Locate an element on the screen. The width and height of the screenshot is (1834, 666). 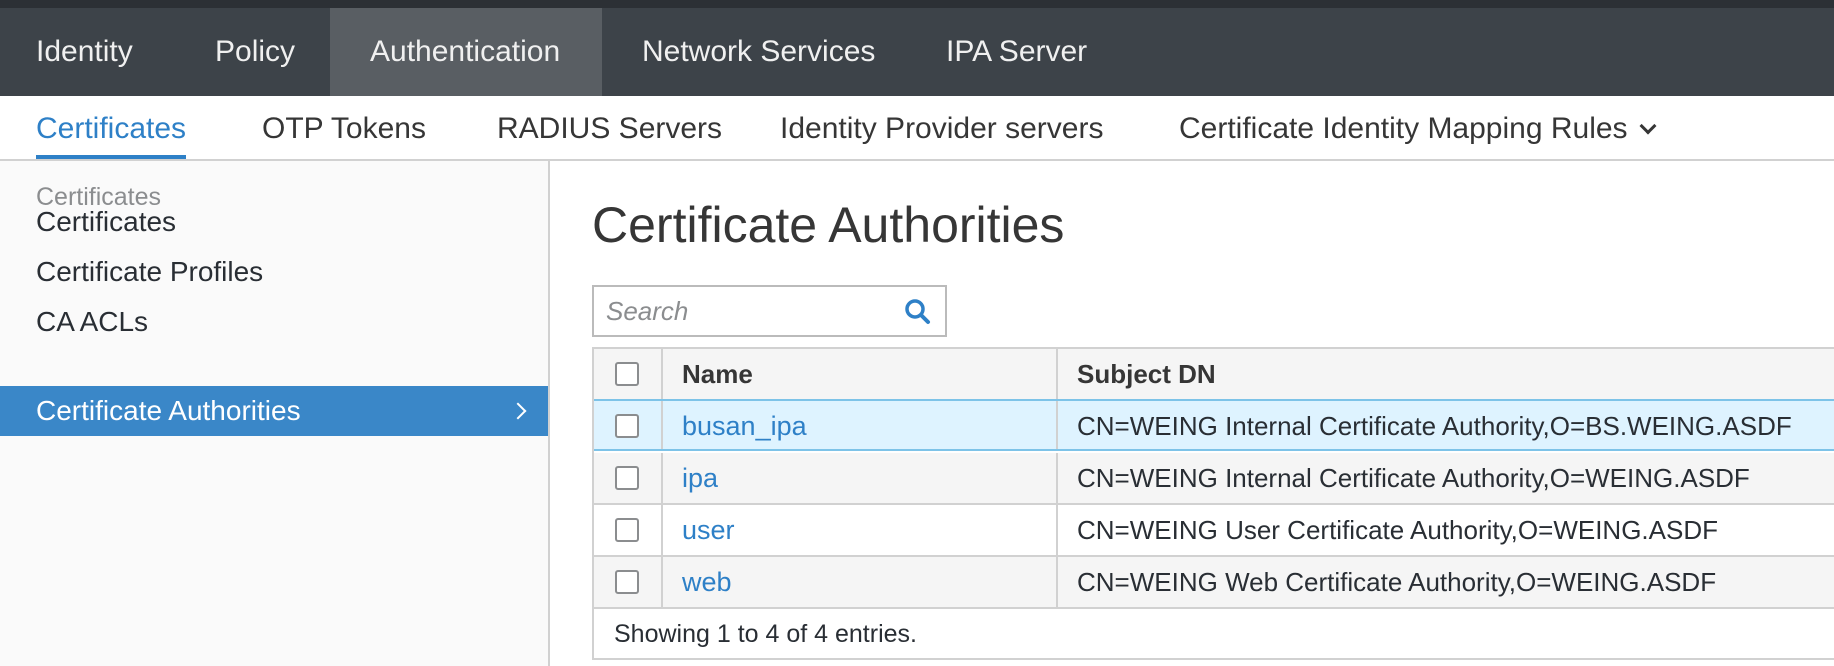
search-box is located at coordinates (769, 311).